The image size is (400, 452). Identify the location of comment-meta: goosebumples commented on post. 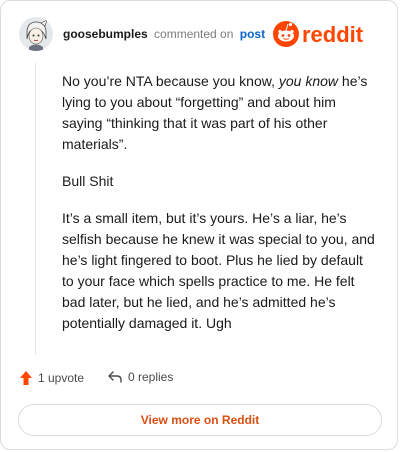
(164, 34).